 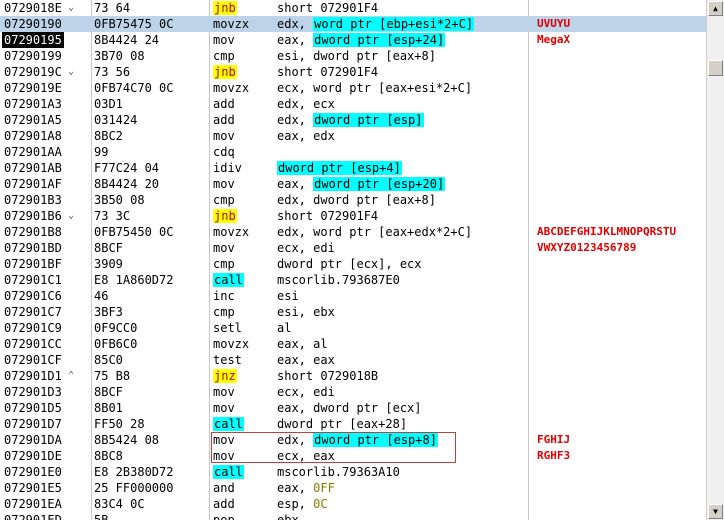 What do you see at coordinates (127, 184) in the screenshot?
I see `hex-bytes-cell: 8B4424 20` at bounding box center [127, 184].